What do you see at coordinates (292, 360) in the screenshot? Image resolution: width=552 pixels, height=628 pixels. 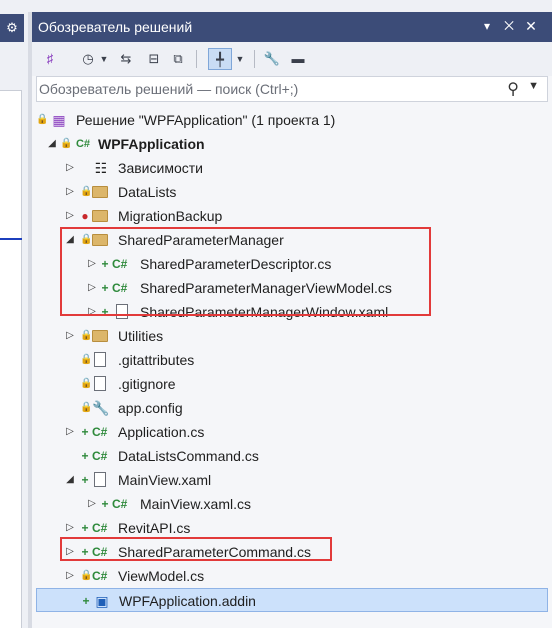 I see `tree-item-file: 🔒 .gitattributes` at bounding box center [292, 360].